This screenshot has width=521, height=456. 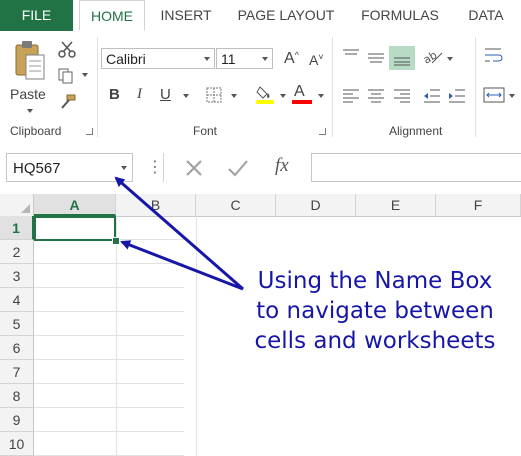 What do you see at coordinates (75, 228) in the screenshot?
I see `active-cell-A1` at bounding box center [75, 228].